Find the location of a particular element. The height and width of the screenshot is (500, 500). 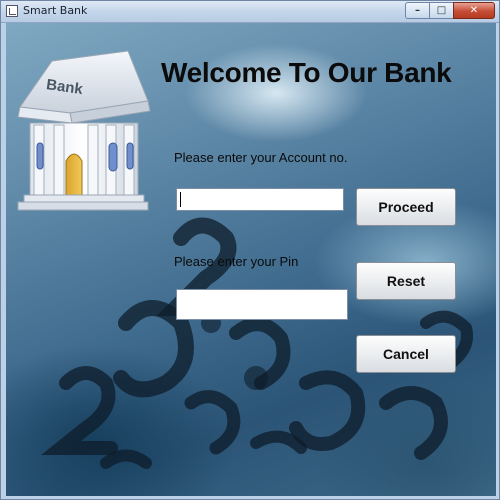

window-controls: – □ ✕ is located at coordinates (450, 11).